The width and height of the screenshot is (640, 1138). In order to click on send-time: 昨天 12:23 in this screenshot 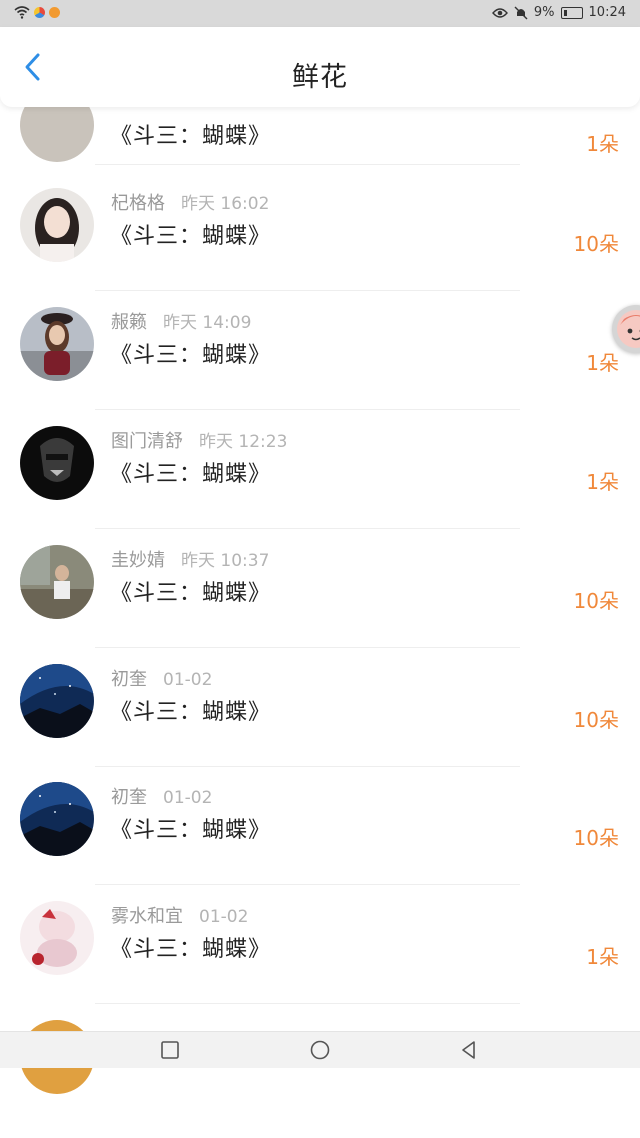, I will do `click(243, 442)`.